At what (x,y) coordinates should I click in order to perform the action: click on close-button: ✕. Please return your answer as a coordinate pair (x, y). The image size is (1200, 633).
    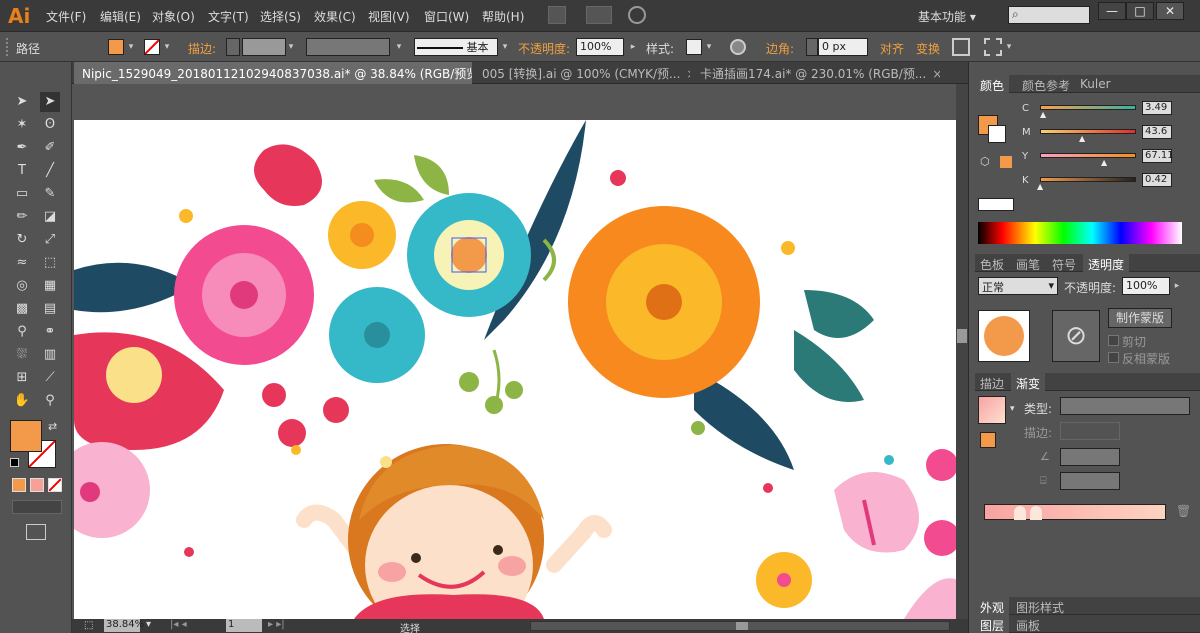
    Looking at the image, I should click on (1170, 11).